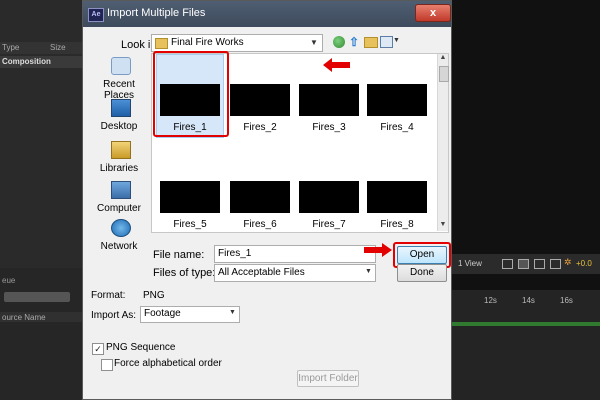  Describe the element at coordinates (555, 264) in the screenshot. I see `camera-icon` at that location.